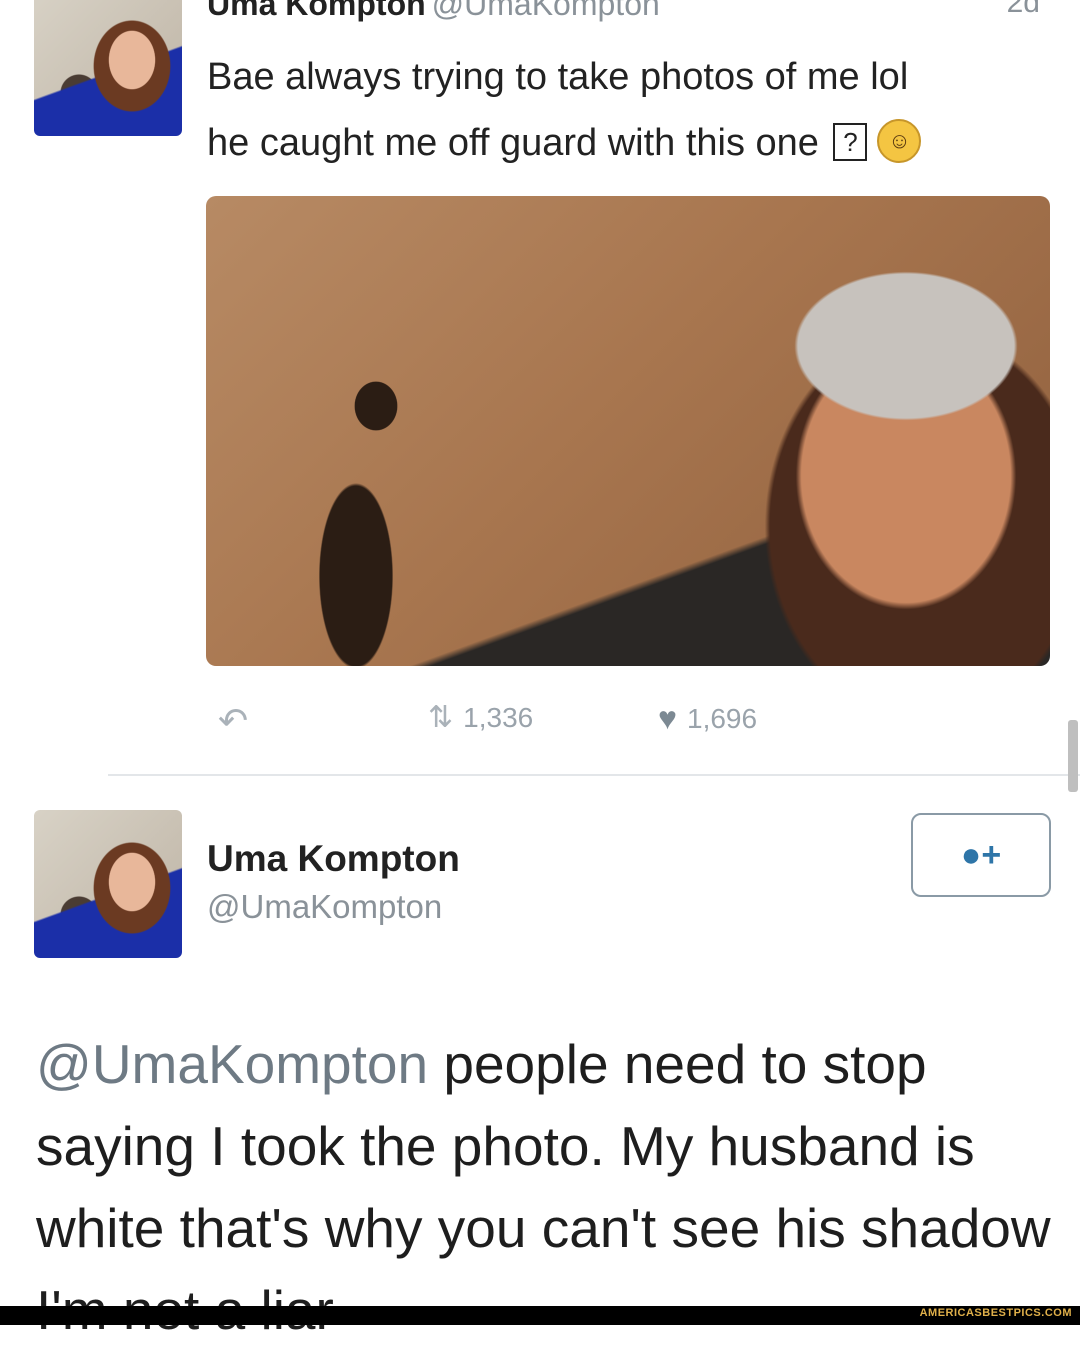  What do you see at coordinates (324, 907) in the screenshot?
I see `reply-author-handle: @UmaKompton` at bounding box center [324, 907].